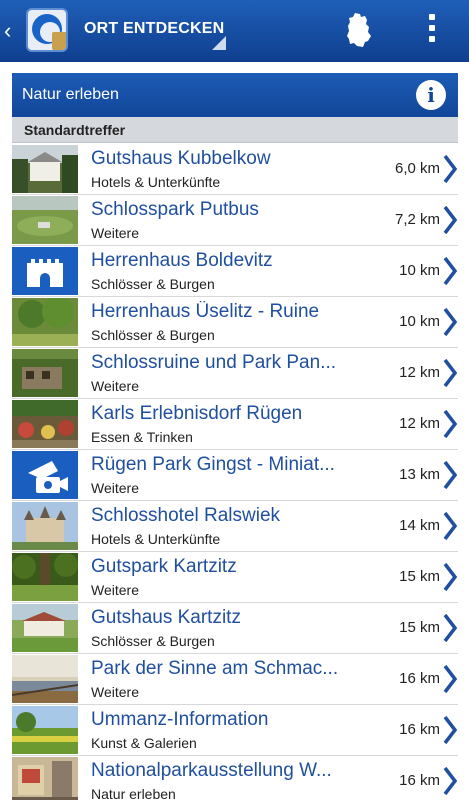  I want to click on item-distance: 7,2 km, so click(417, 219).